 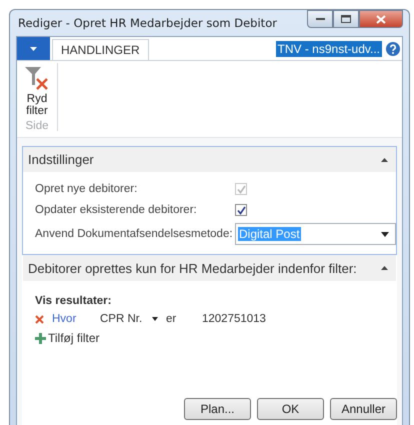 What do you see at coordinates (234, 319) in the screenshot?
I see `filter-value: 1202751013` at bounding box center [234, 319].